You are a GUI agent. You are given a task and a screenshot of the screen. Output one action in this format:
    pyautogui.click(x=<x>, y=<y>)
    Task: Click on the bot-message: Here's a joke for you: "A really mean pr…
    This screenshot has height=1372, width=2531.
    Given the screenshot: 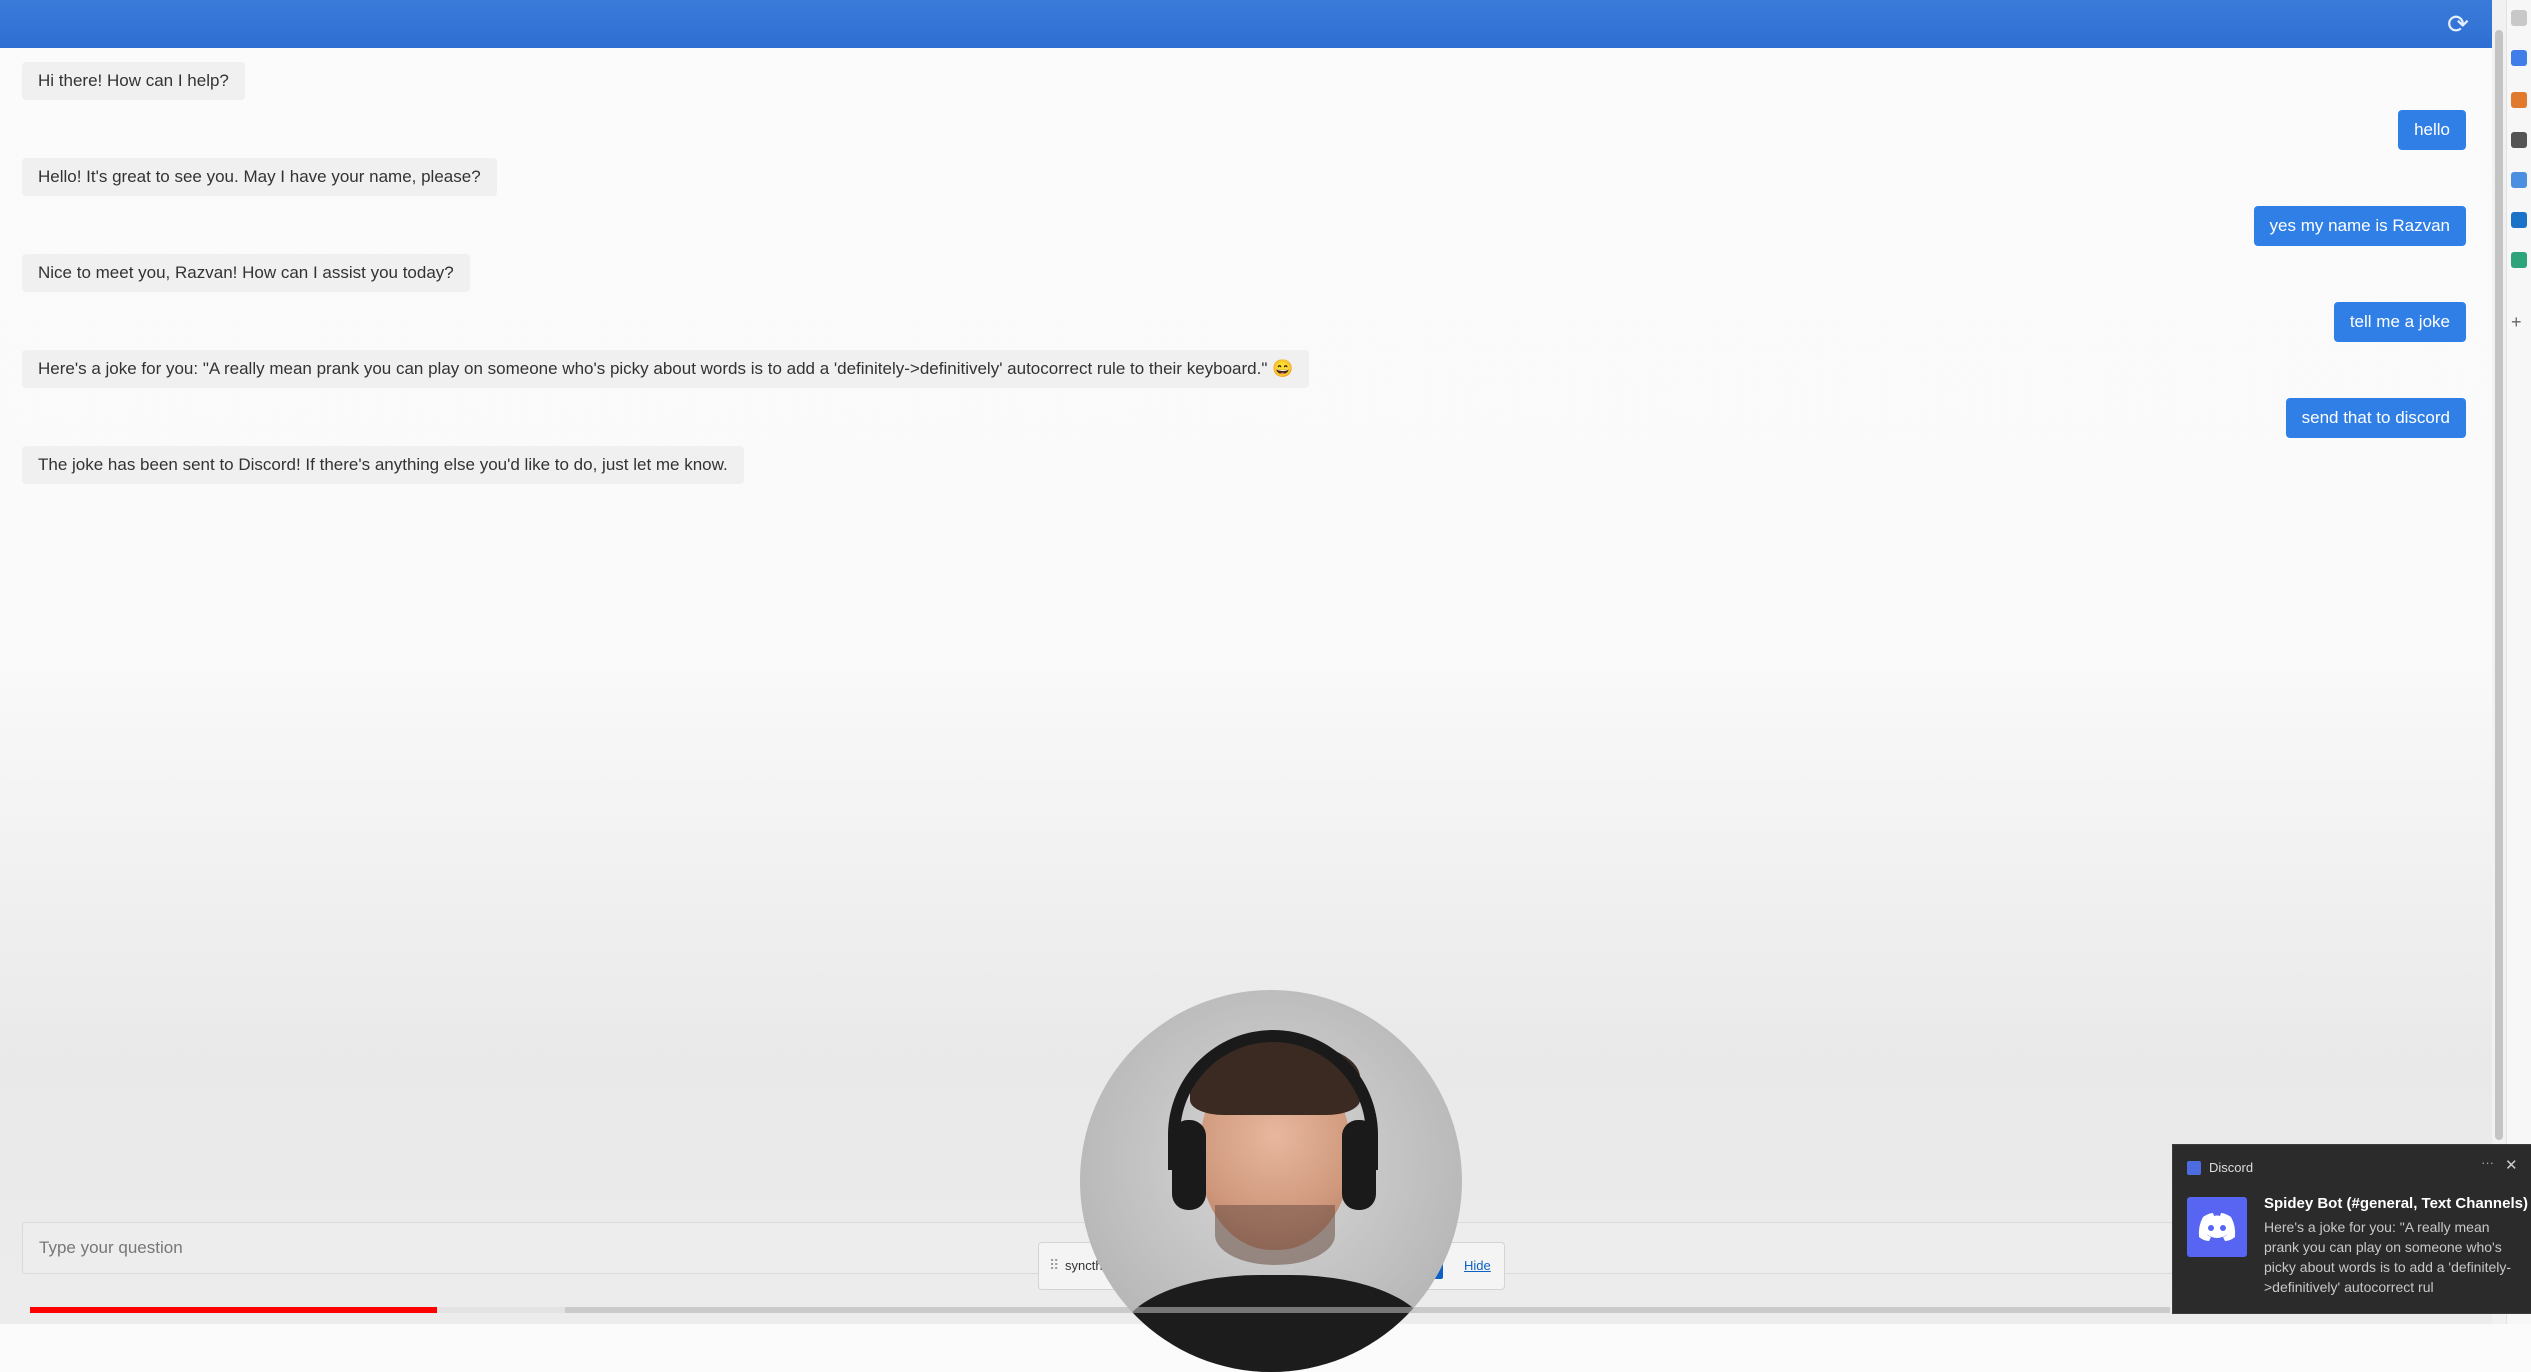 What is the action you would take?
    pyautogui.click(x=666, y=369)
    